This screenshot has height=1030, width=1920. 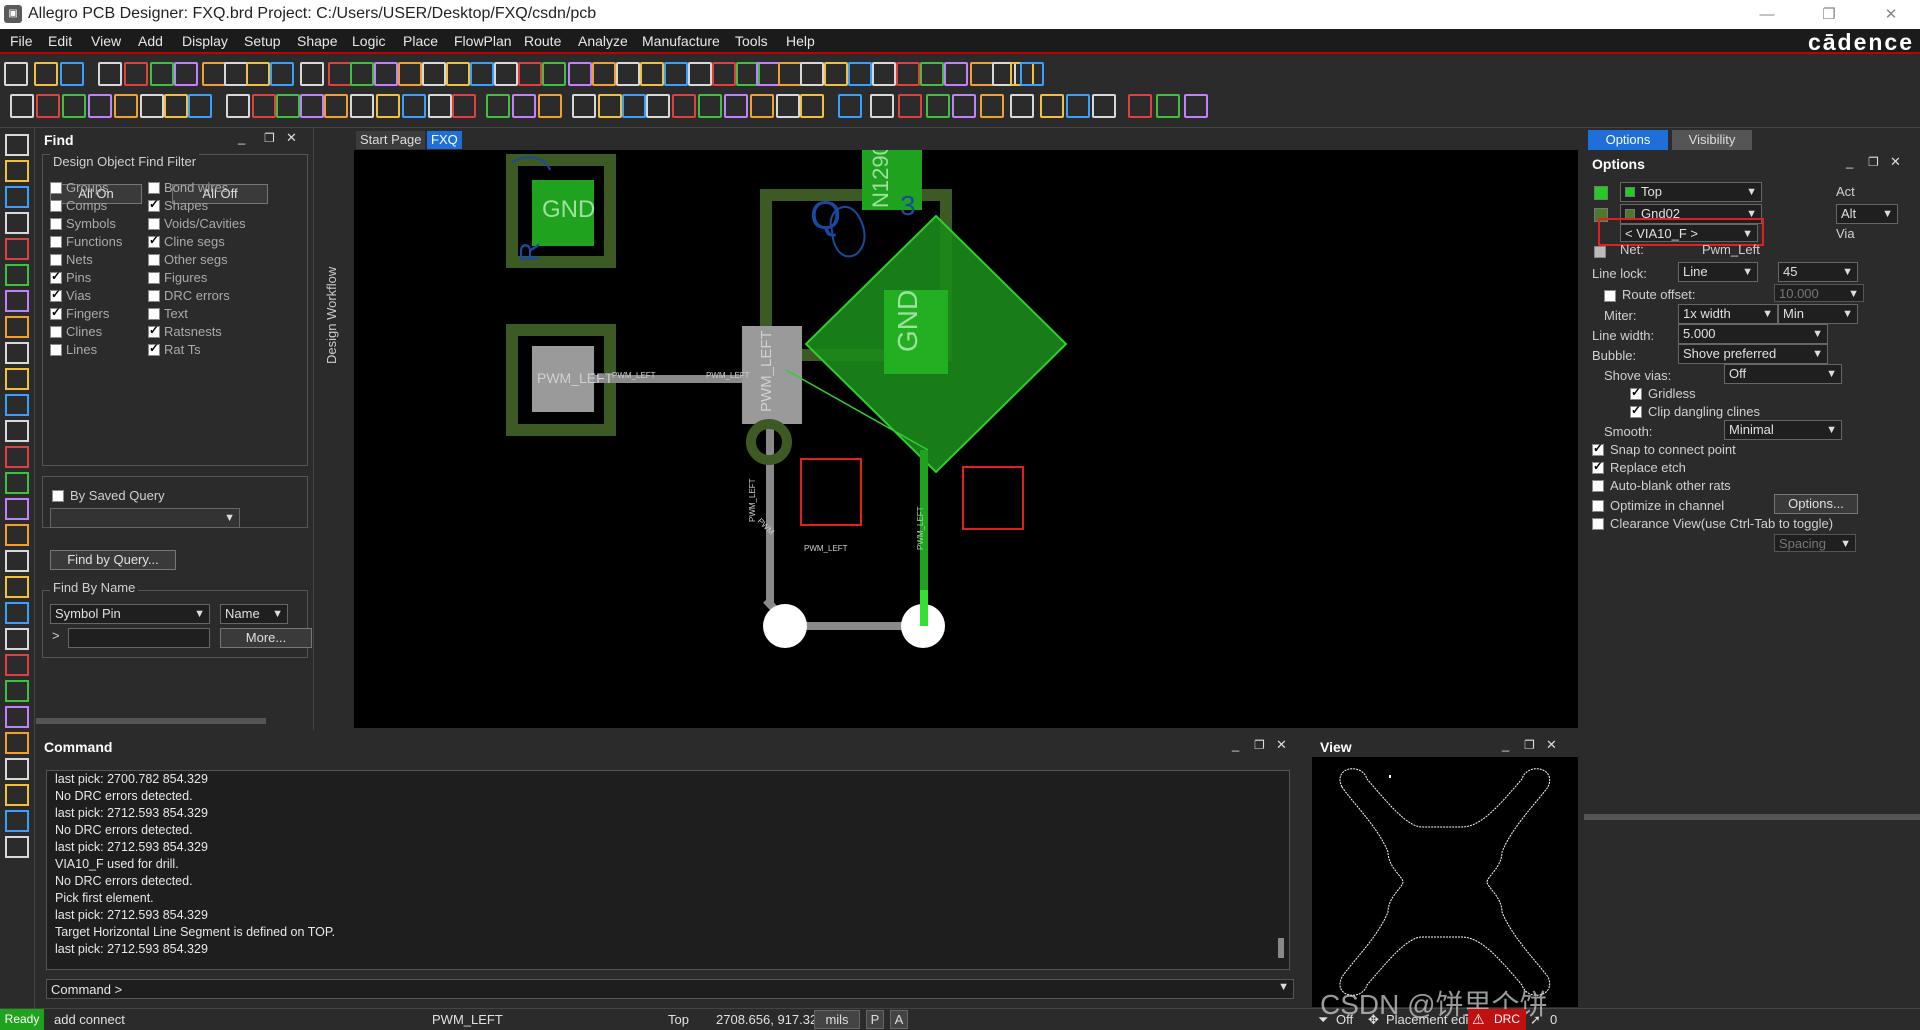 I want to click on find-float-icon: ❐, so click(x=269, y=138).